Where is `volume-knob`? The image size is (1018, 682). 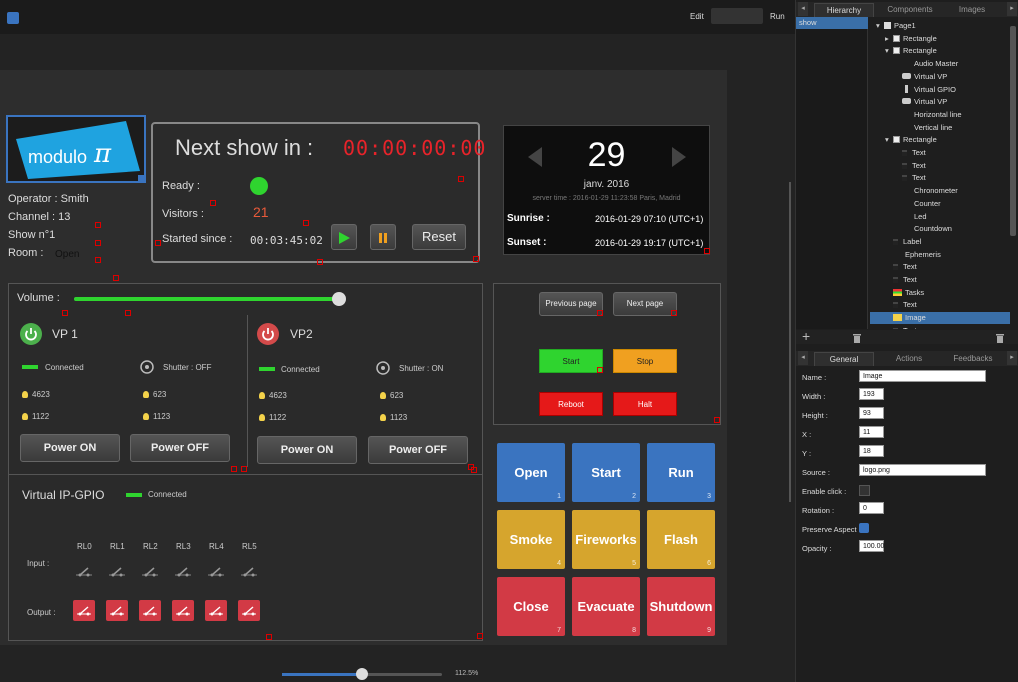 volume-knob is located at coordinates (338, 299).